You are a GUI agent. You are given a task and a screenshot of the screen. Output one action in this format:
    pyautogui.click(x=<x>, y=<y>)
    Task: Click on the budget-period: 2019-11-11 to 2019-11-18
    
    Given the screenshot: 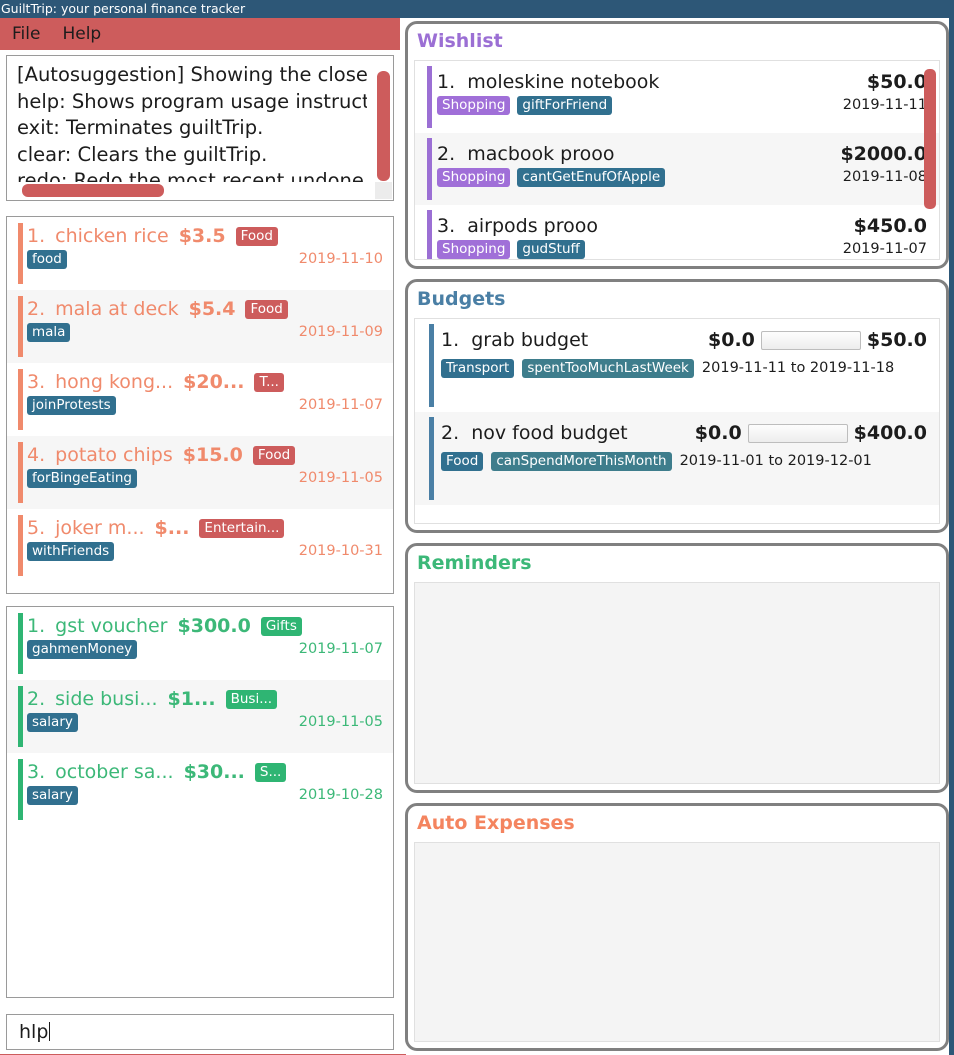 What is the action you would take?
    pyautogui.click(x=798, y=368)
    